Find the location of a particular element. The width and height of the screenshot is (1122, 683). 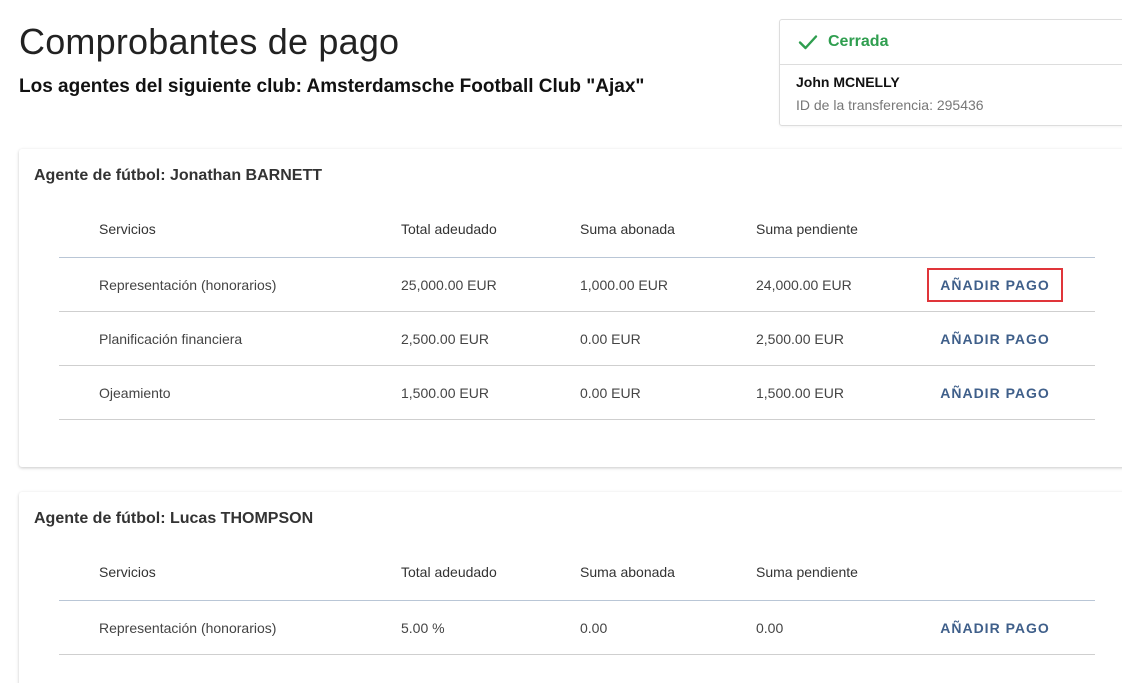

cell-paid: 0.00 is located at coordinates (594, 627).